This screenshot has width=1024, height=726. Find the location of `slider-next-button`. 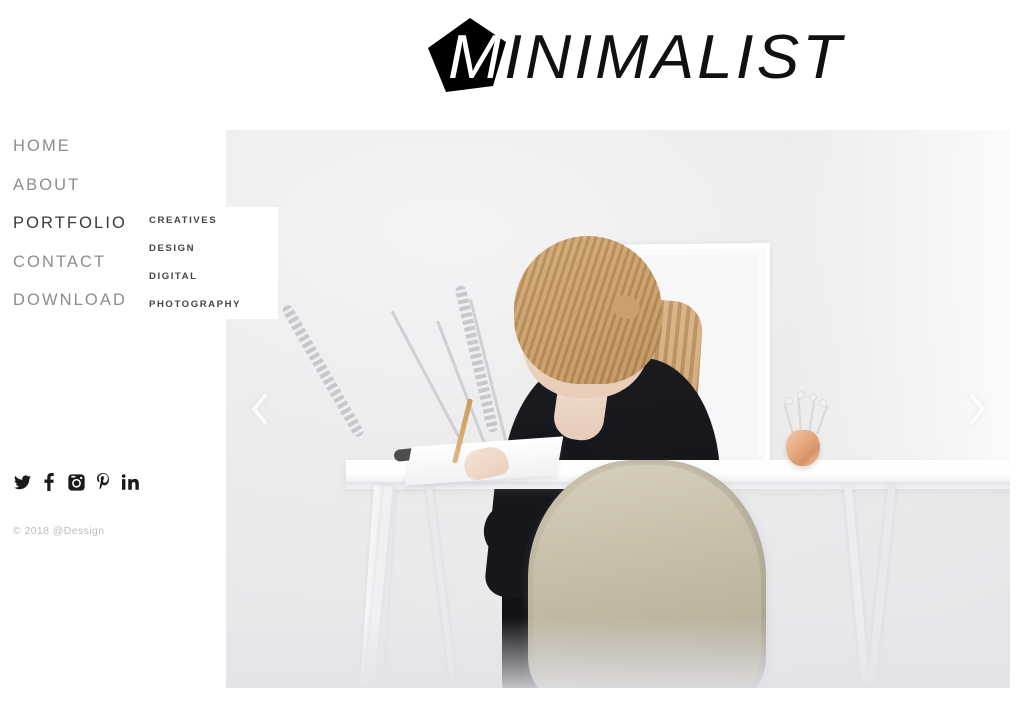

slider-next-button is located at coordinates (977, 409).